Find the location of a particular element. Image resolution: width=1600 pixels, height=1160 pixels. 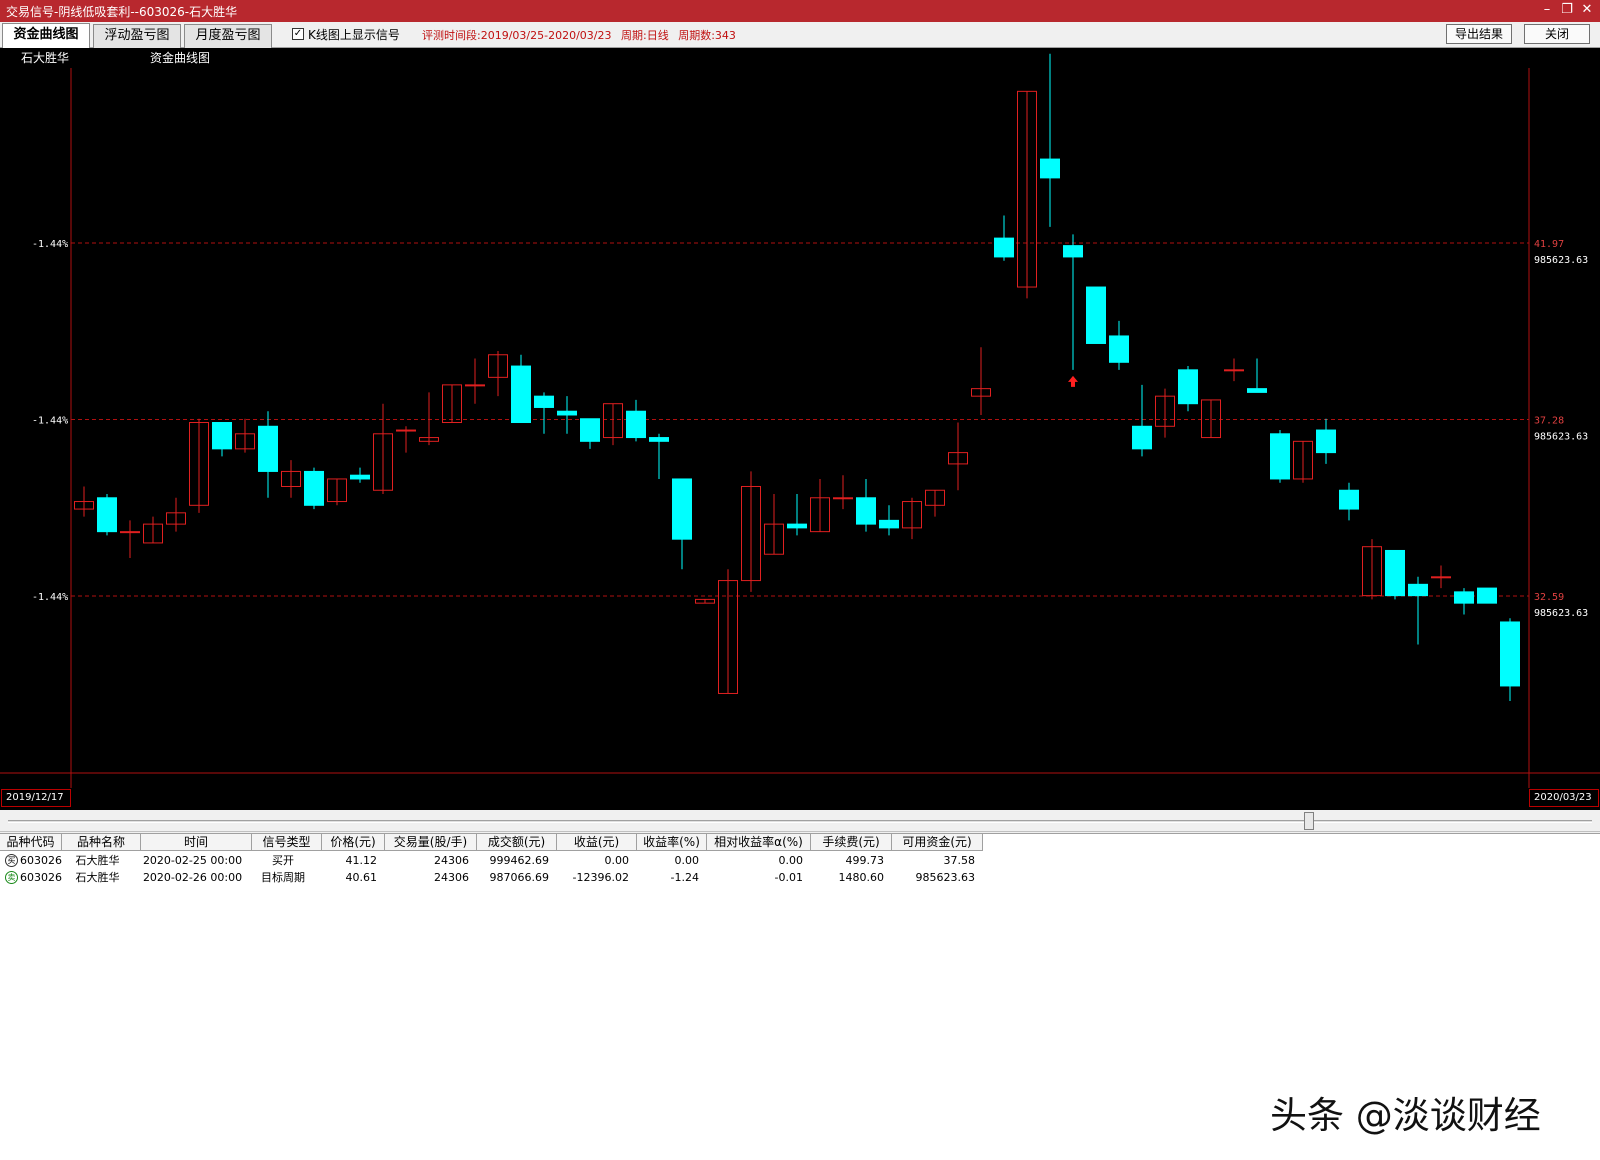

cell-price: 40.61 is located at coordinates (361, 877).